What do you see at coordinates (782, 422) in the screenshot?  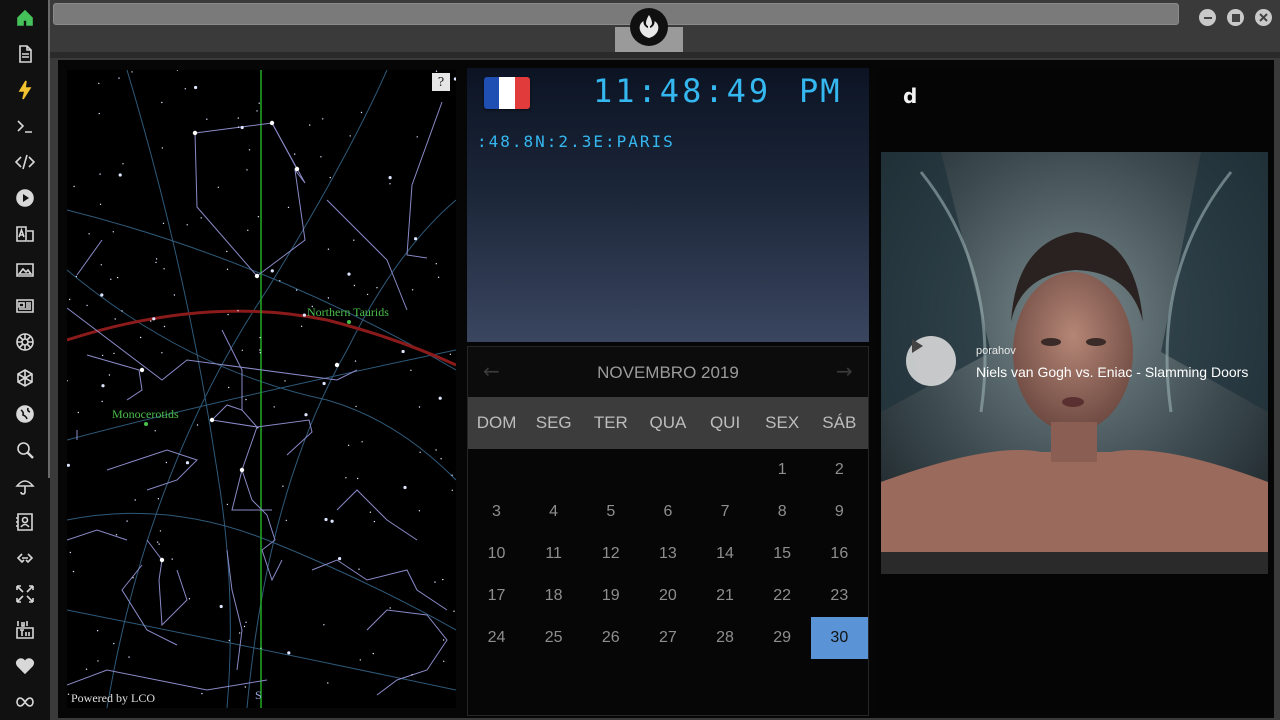 I see `weekday-sex: SEX` at bounding box center [782, 422].